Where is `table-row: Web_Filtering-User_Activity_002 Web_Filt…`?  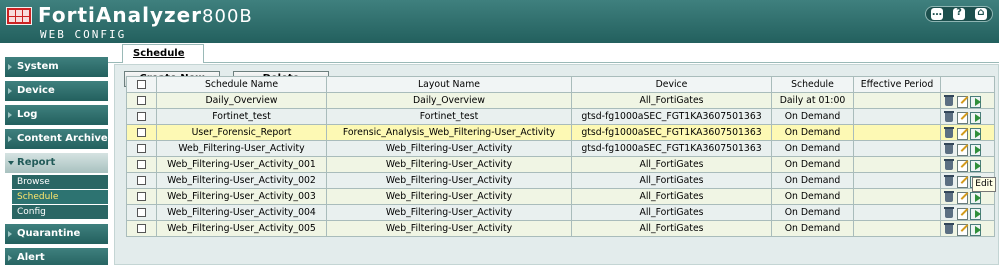 table-row: Web_Filtering-User_Activity_002 Web_Filt… is located at coordinates (560, 180).